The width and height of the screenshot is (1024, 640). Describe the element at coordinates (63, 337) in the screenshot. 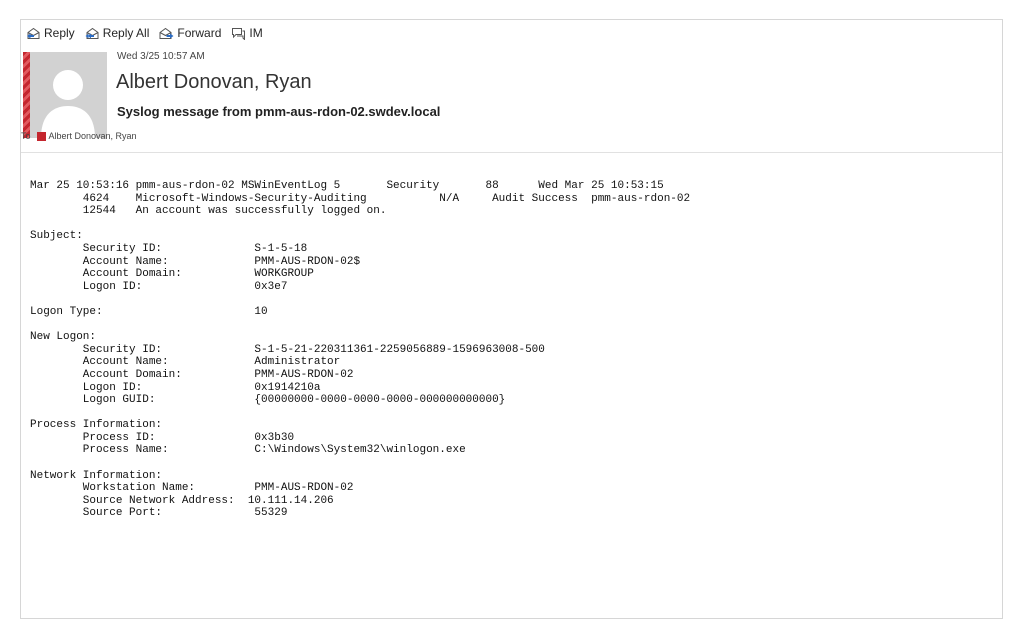

I see `body-line: New Logon:` at that location.